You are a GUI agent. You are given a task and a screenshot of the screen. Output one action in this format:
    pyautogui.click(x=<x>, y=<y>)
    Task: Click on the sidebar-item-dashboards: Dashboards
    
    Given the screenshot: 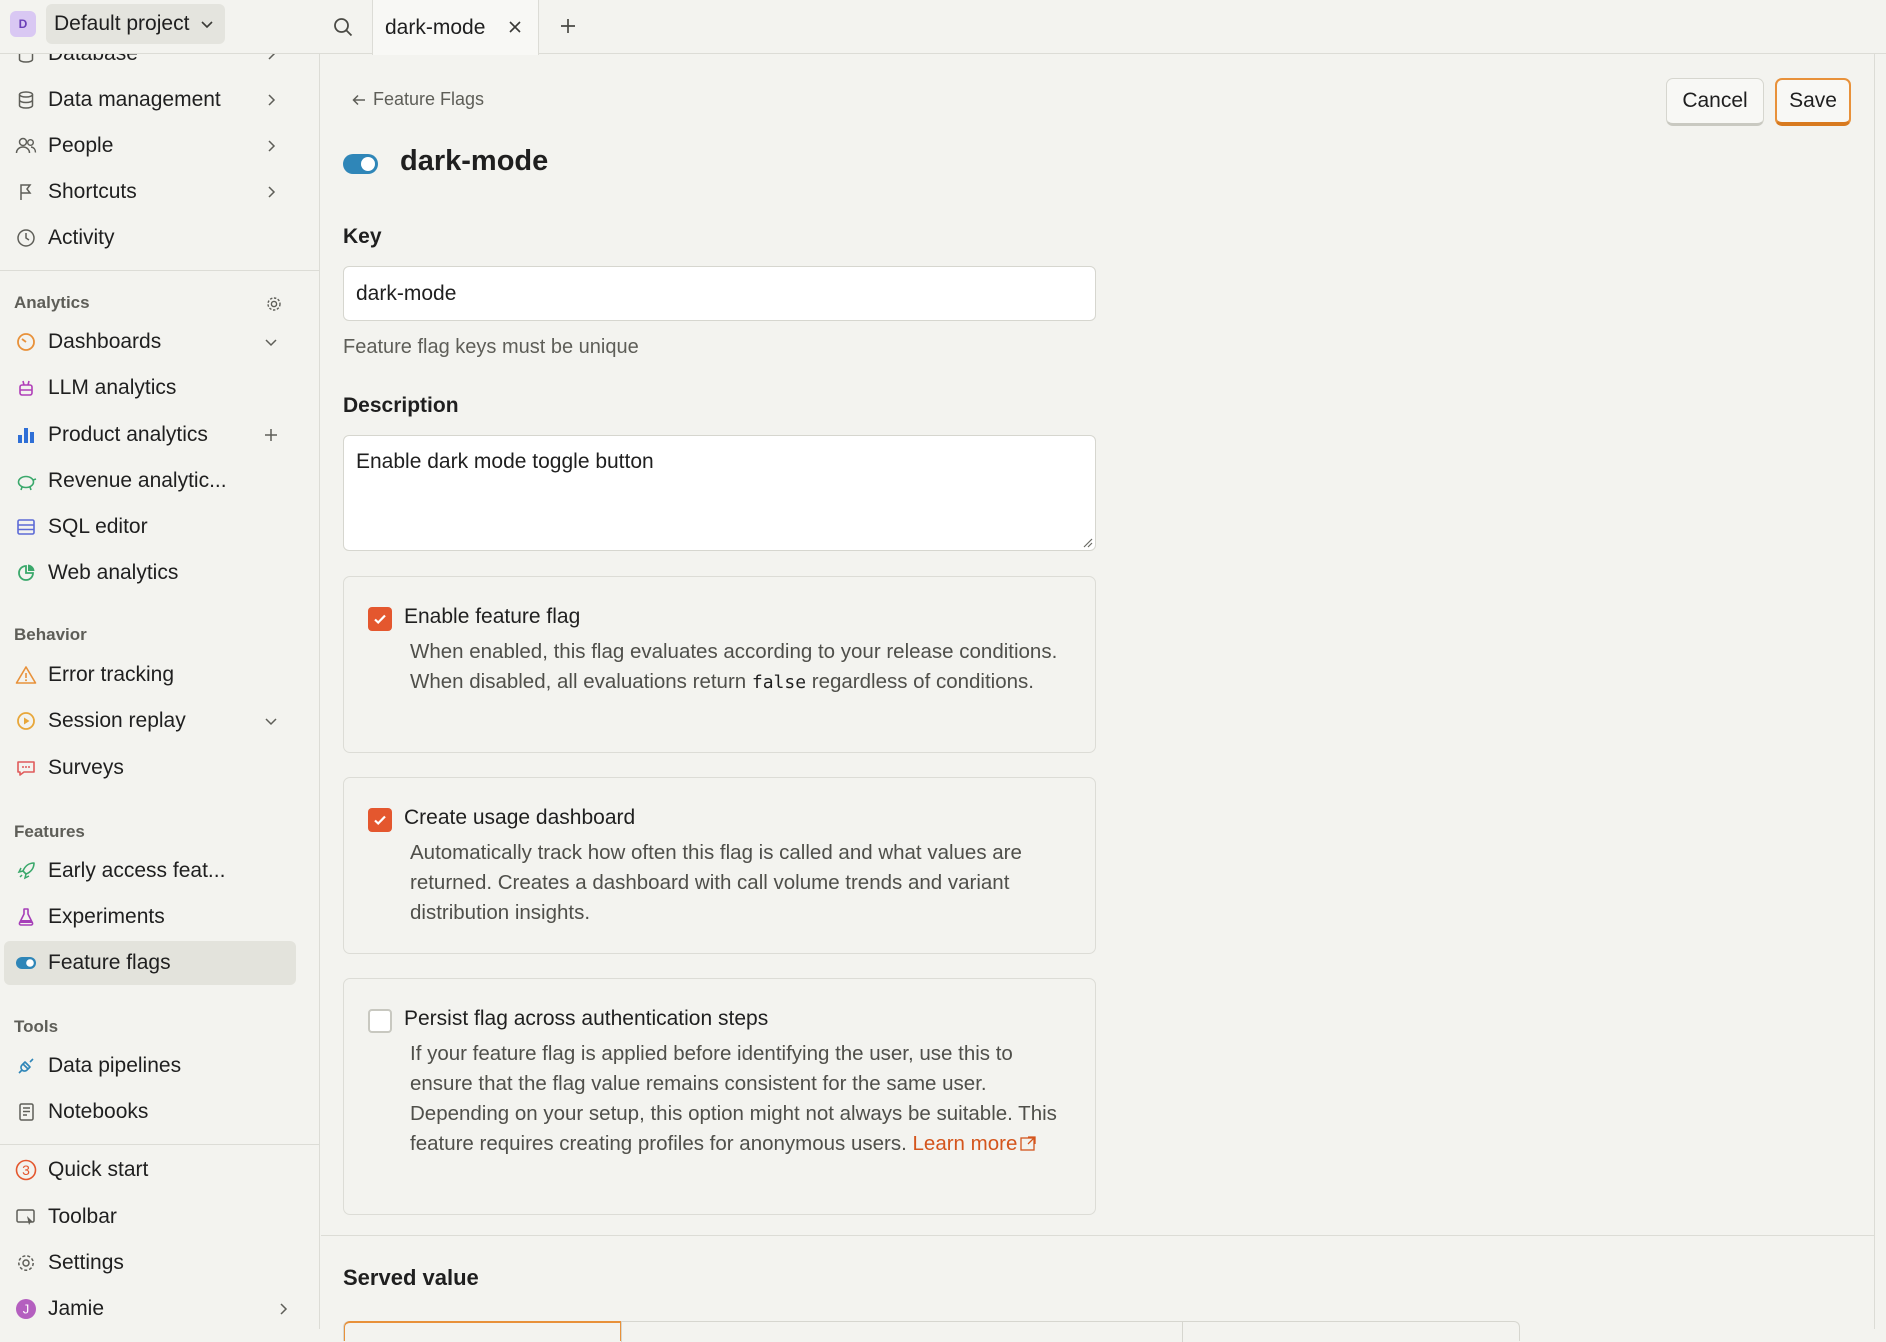 What is the action you would take?
    pyautogui.click(x=150, y=342)
    